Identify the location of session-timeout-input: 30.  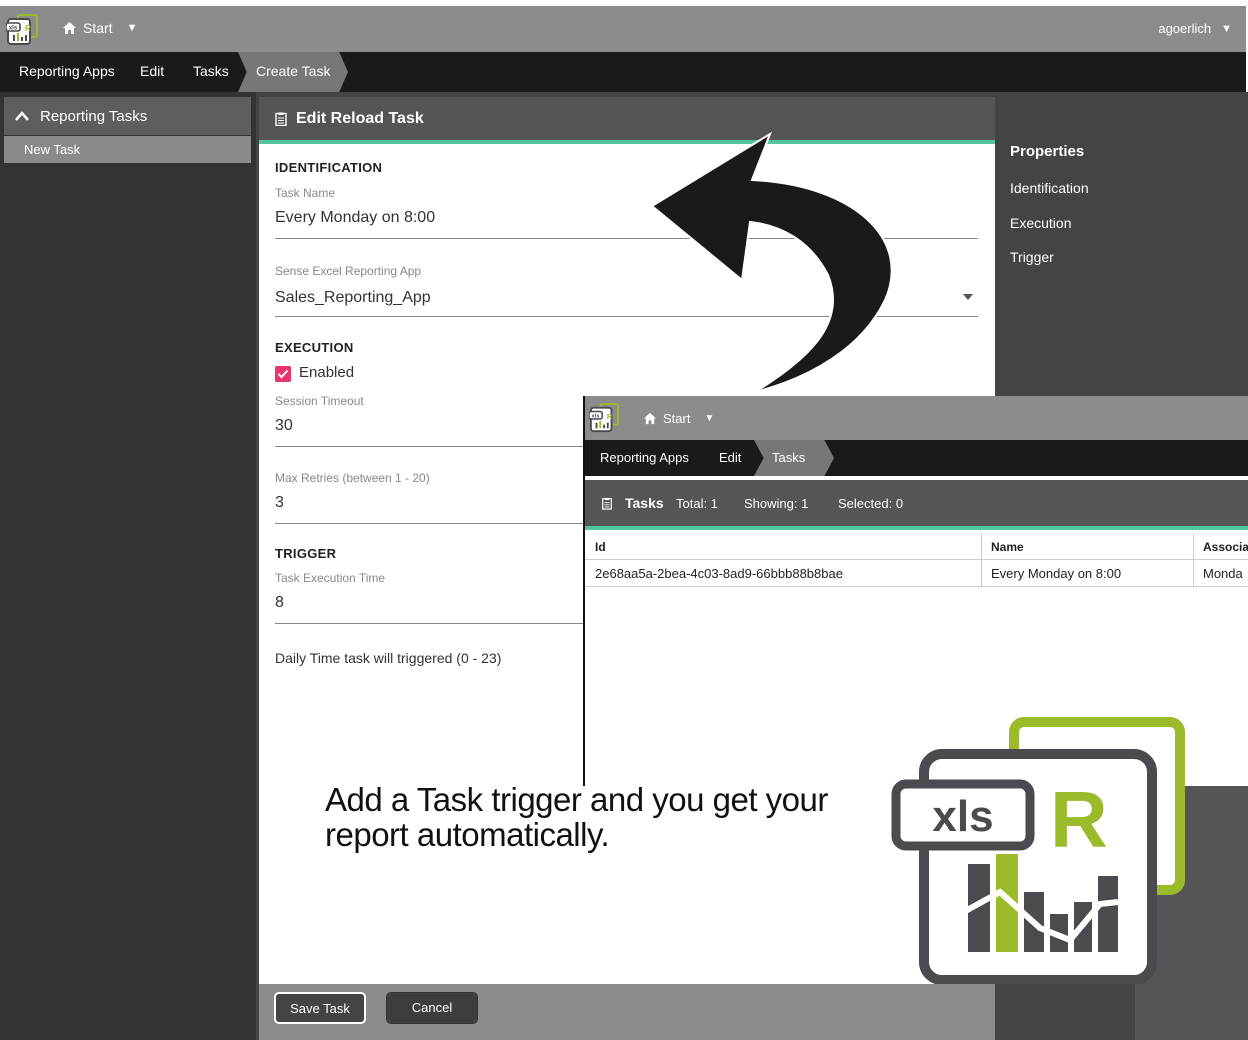
(284, 426).